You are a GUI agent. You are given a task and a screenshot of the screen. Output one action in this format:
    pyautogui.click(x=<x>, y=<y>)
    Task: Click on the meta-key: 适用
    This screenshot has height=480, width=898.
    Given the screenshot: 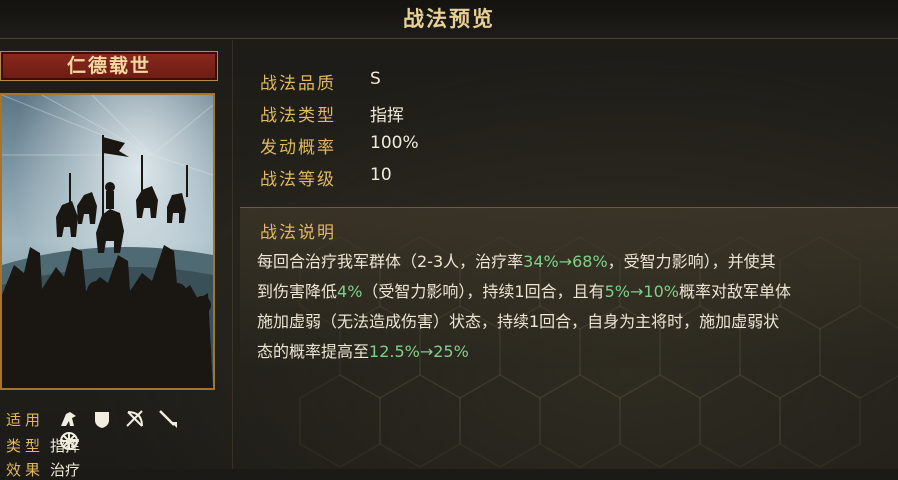 What is the action you would take?
    pyautogui.click(x=25, y=420)
    